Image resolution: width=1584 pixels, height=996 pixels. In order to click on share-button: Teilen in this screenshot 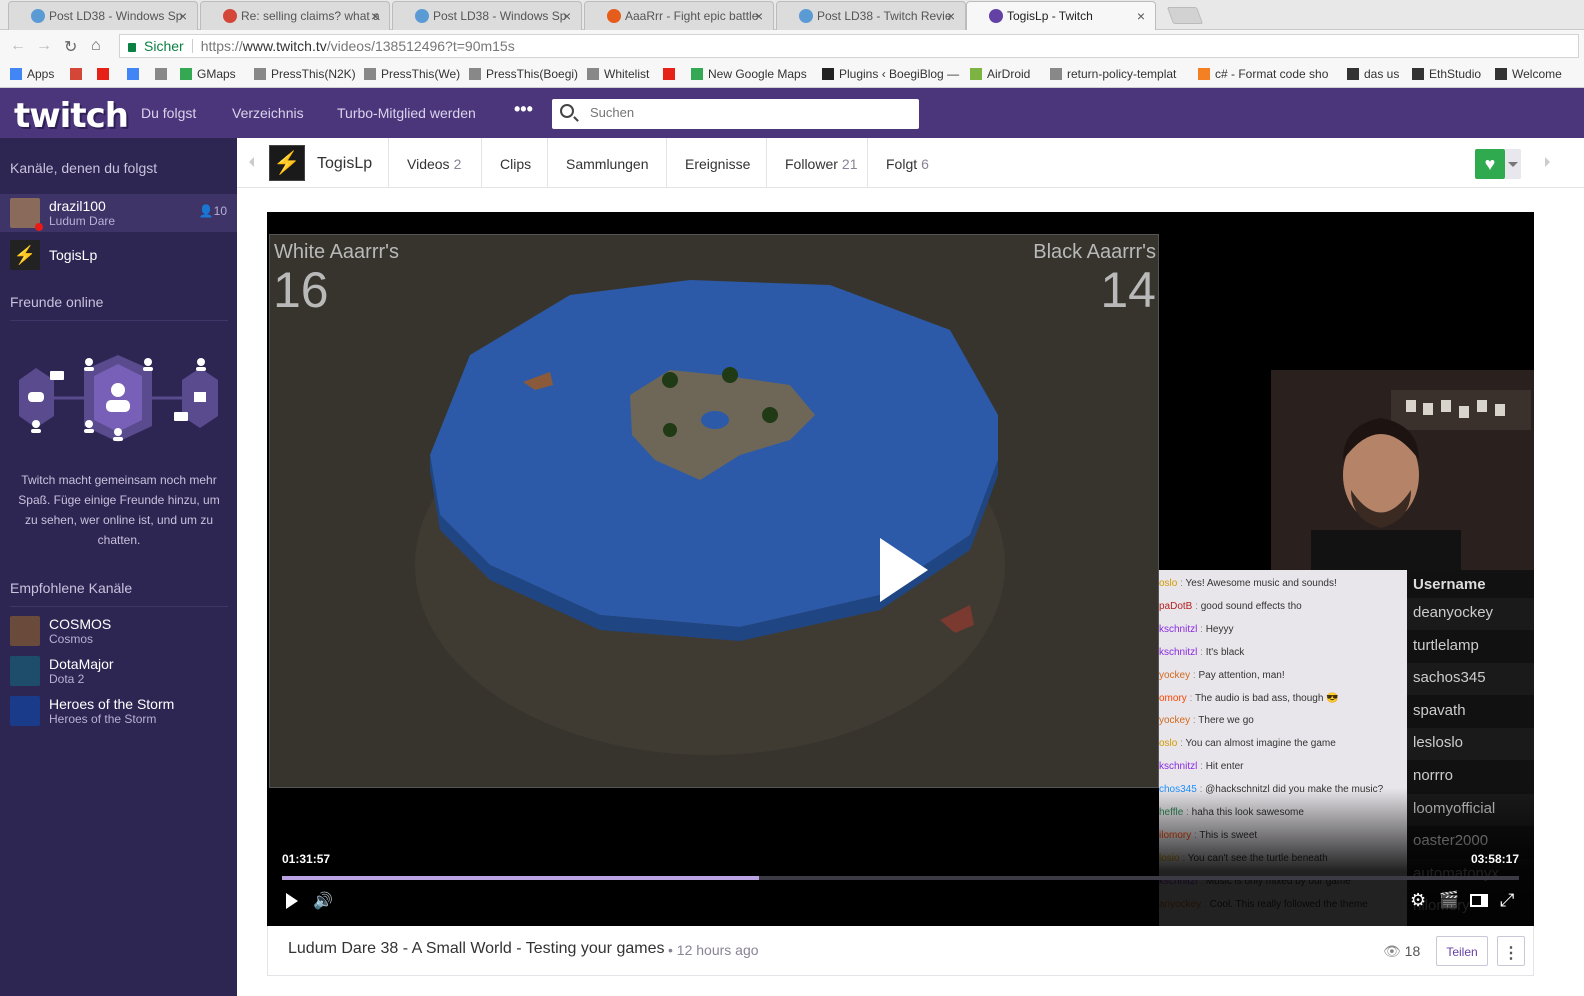, I will do `click(1462, 951)`.